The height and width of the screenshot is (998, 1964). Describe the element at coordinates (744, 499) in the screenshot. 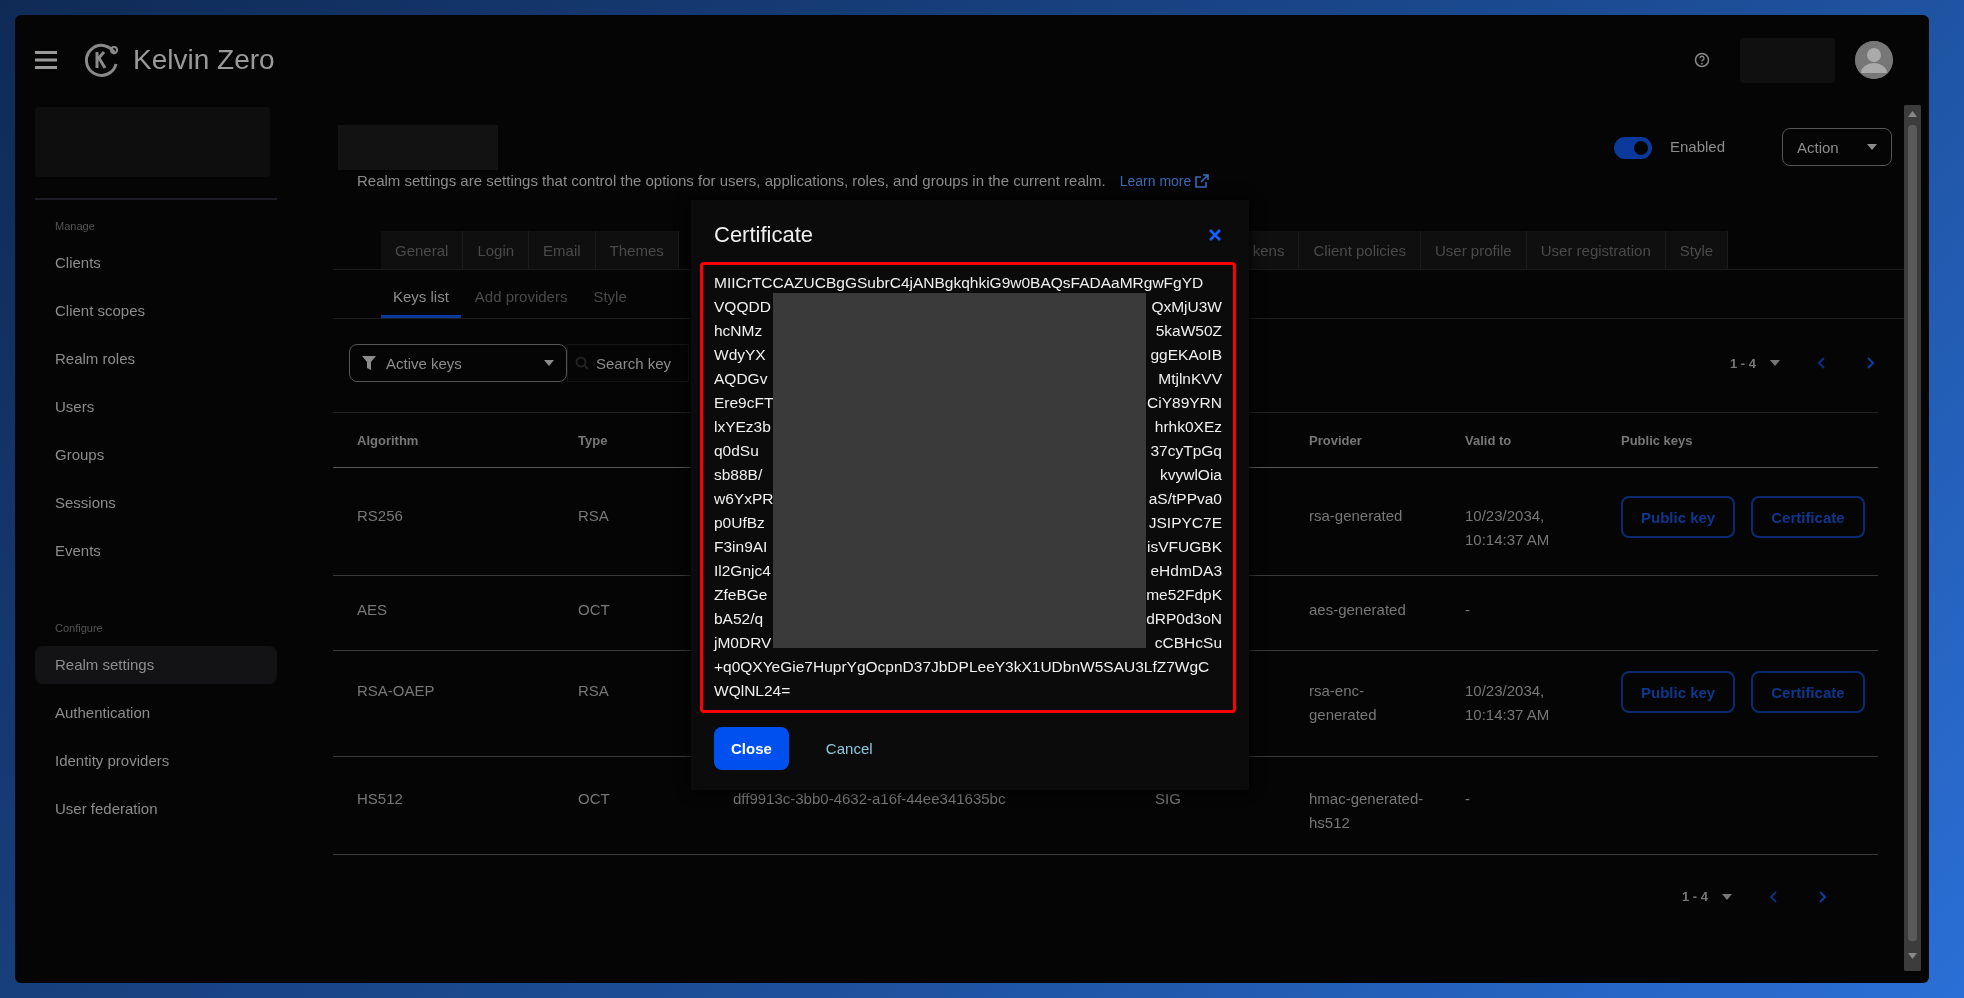

I see `certificate-line-start: w6YxPR` at that location.